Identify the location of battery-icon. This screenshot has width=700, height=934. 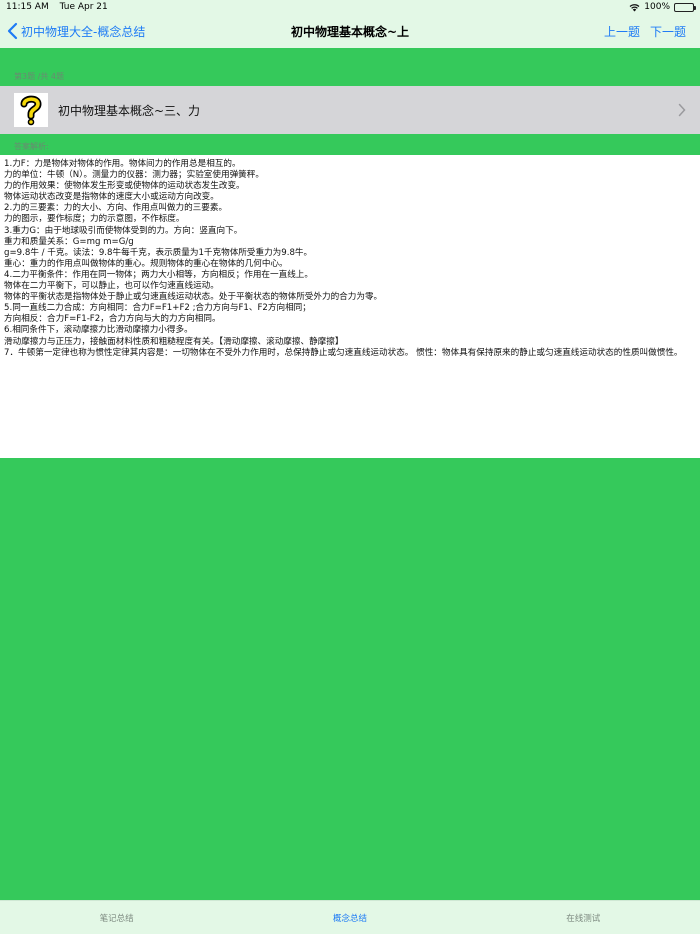
(685, 7).